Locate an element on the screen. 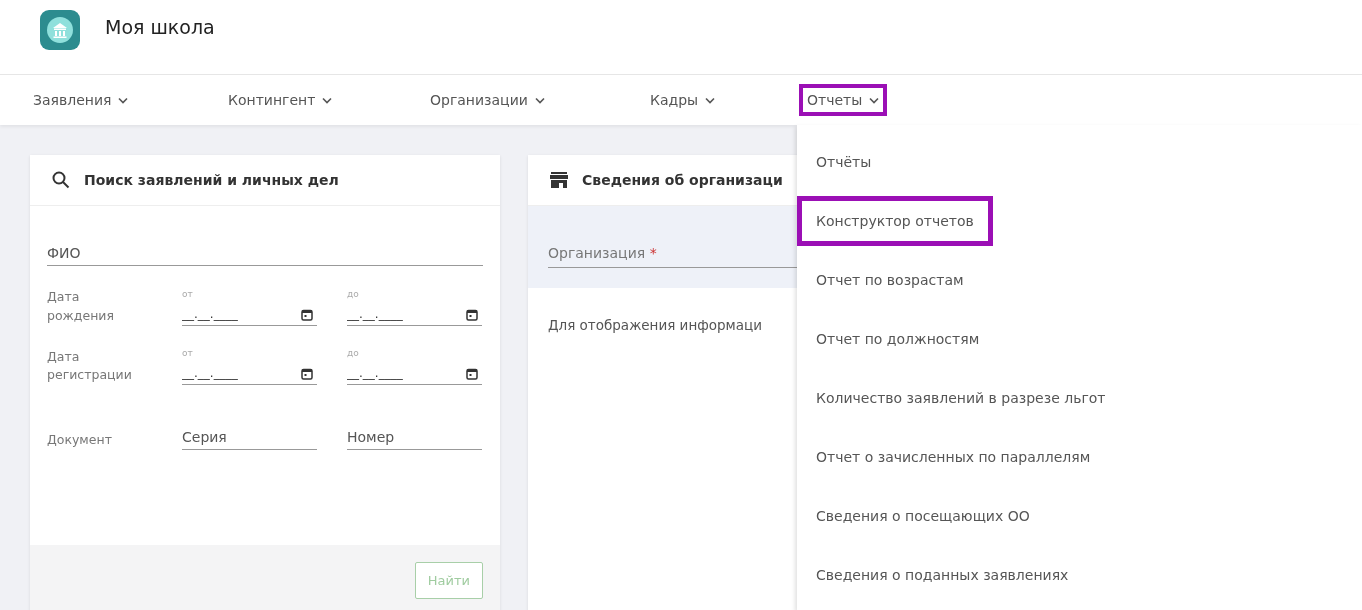 Image resolution: width=1362 pixels, height=610 pixels. card-title: Поиск заявлений и личных дел is located at coordinates (211, 180).